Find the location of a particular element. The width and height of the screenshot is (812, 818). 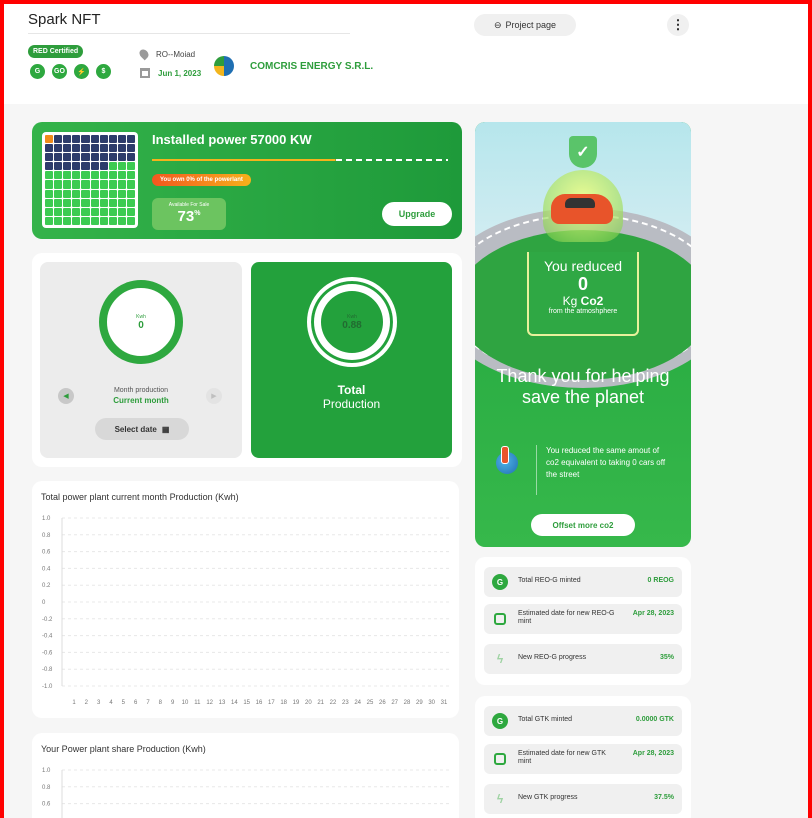

solar-panel-grid is located at coordinates (90, 180).